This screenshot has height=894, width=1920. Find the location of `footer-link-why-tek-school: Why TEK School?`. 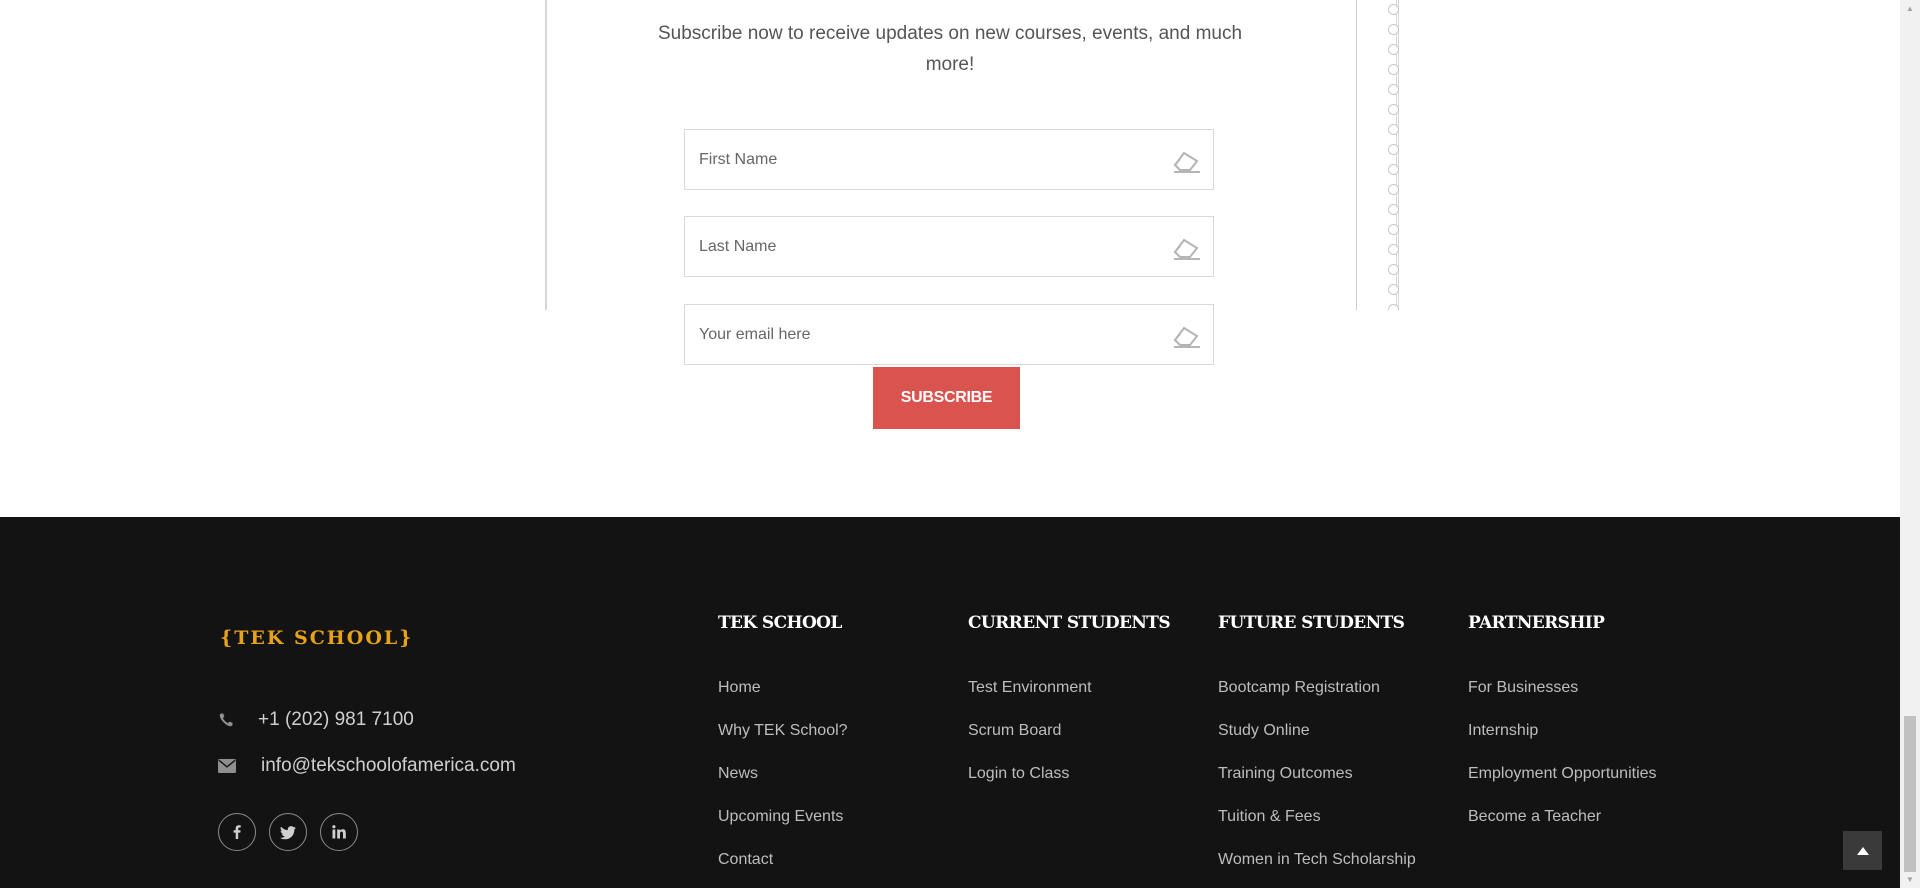

footer-link-why-tek-school: Why TEK School? is located at coordinates (783, 743).